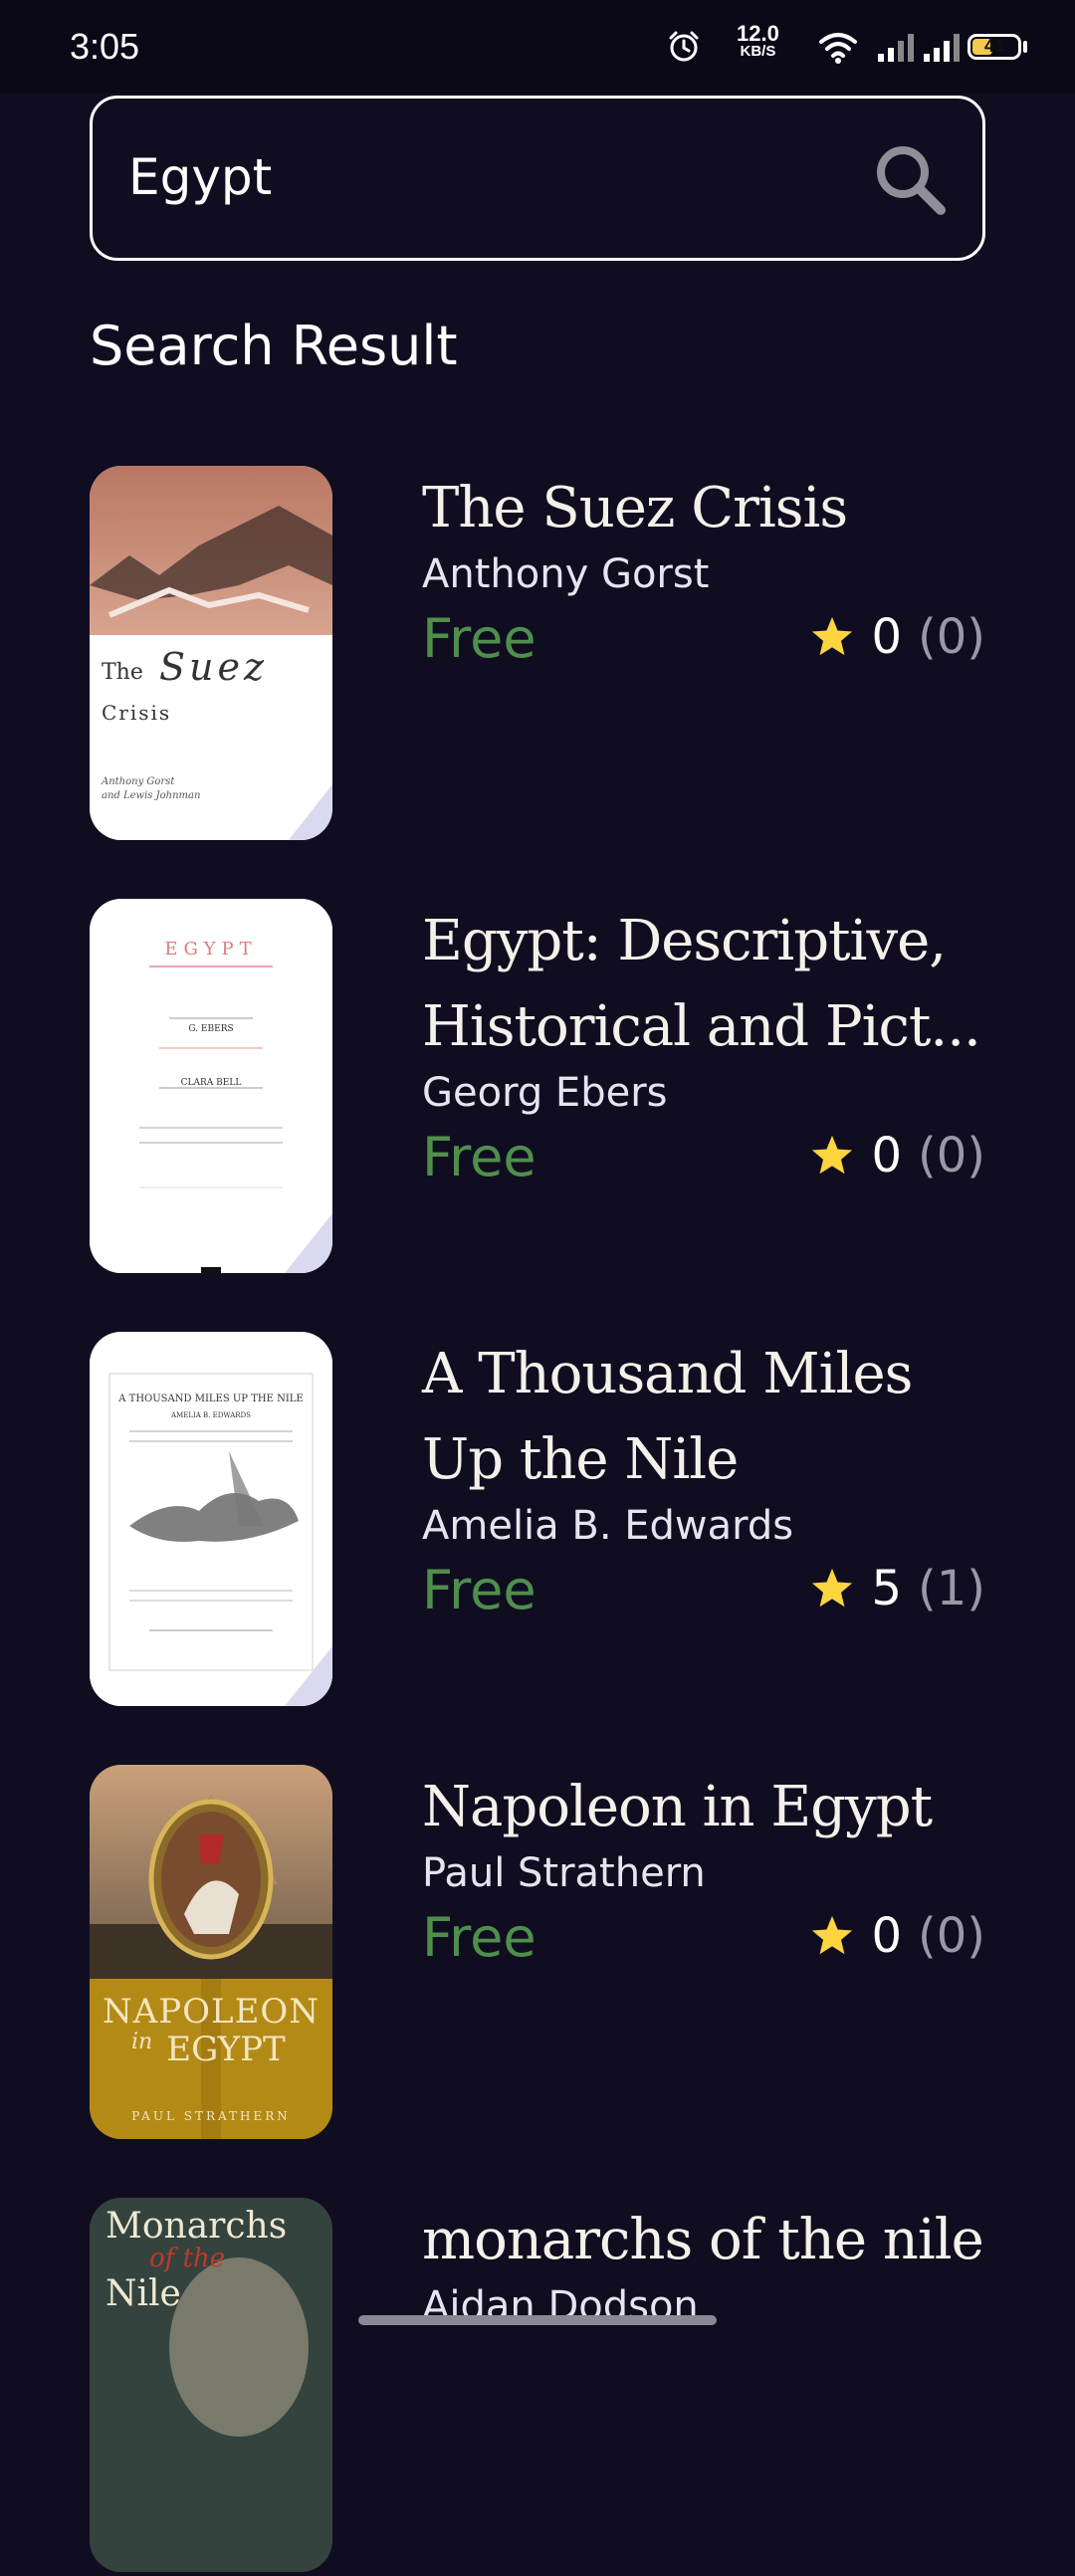  I want to click on book-title: Napoleon in Egypt, so click(704, 1807).